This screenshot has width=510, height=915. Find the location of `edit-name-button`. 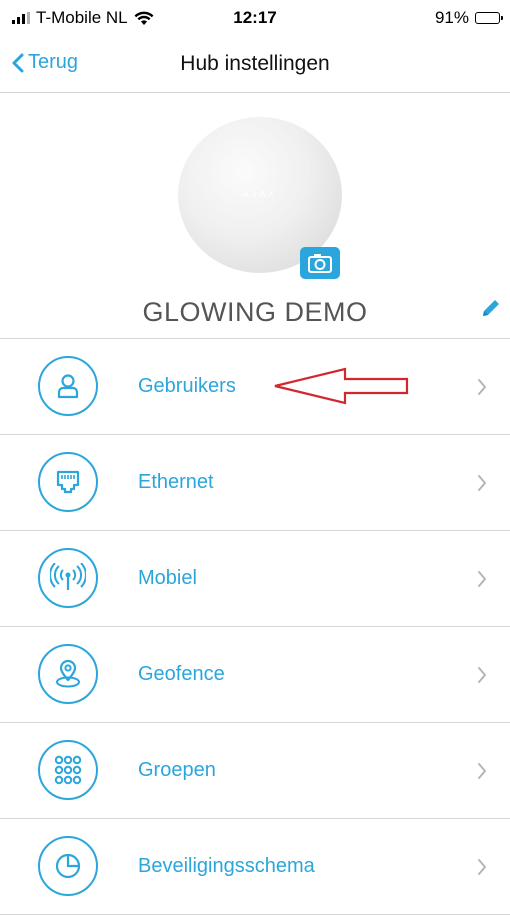

edit-name-button is located at coordinates (491, 308).